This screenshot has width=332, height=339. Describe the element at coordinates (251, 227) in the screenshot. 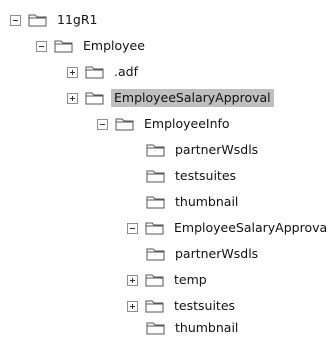

I see `tree-node-label: EmployeeSalaryApprova` at that location.